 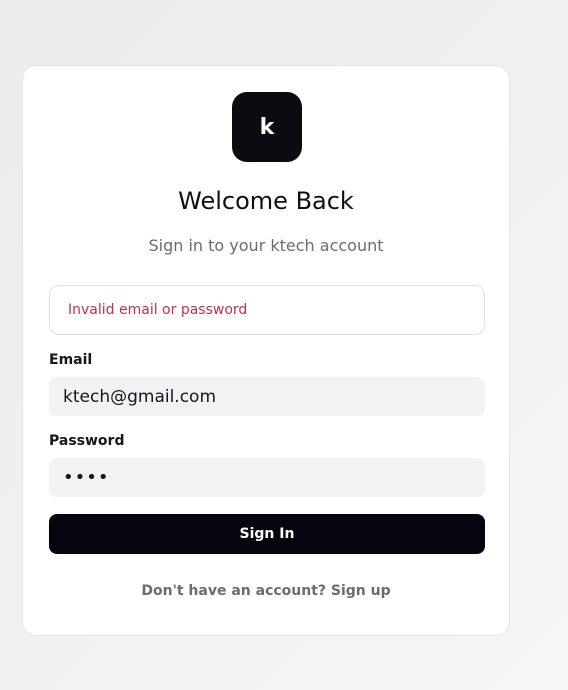 I want to click on password-field, so click(x=267, y=477).